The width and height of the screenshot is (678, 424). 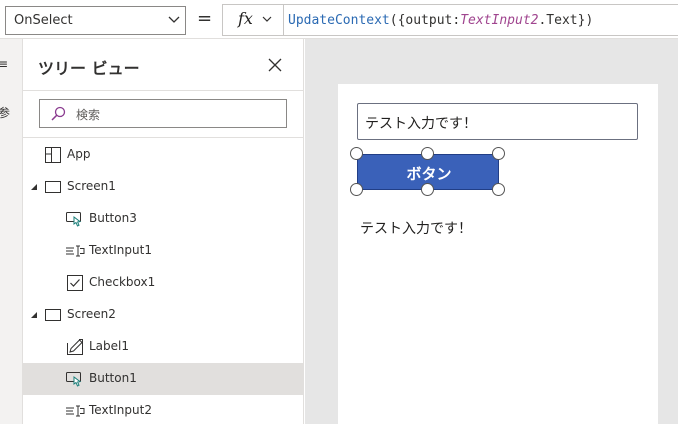 I want to click on formula-function: UpdateContext, so click(x=339, y=20).